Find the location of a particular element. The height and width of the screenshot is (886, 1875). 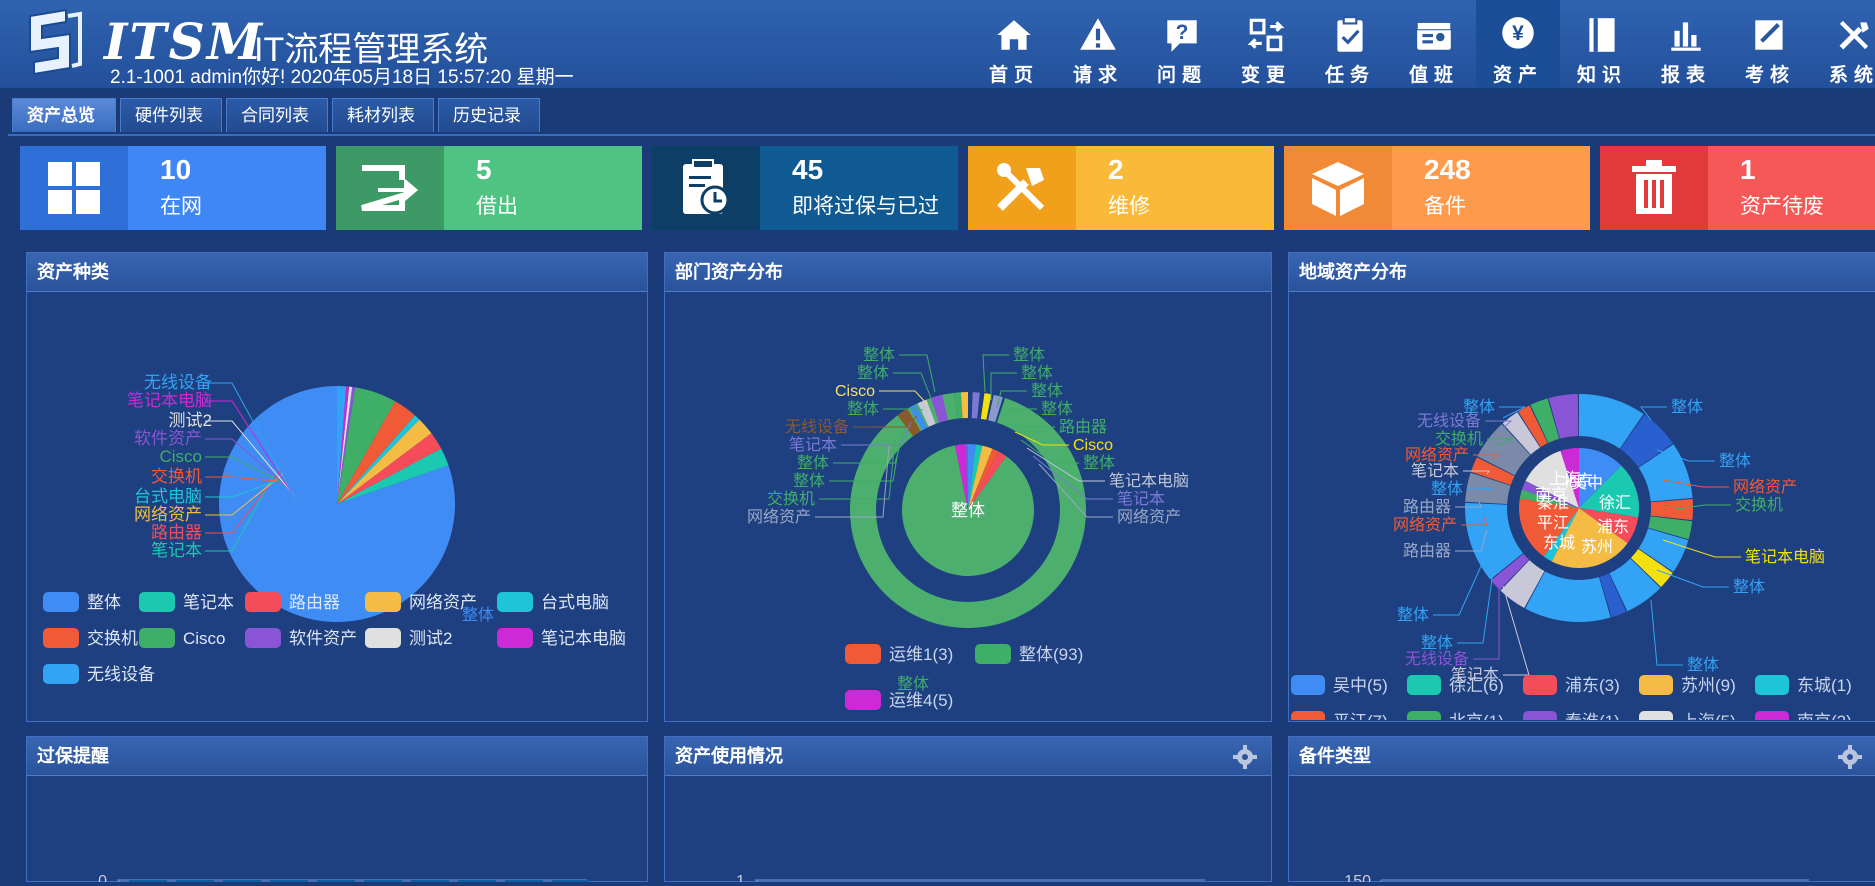

stat-card-online: 10 在网 is located at coordinates (173, 188).